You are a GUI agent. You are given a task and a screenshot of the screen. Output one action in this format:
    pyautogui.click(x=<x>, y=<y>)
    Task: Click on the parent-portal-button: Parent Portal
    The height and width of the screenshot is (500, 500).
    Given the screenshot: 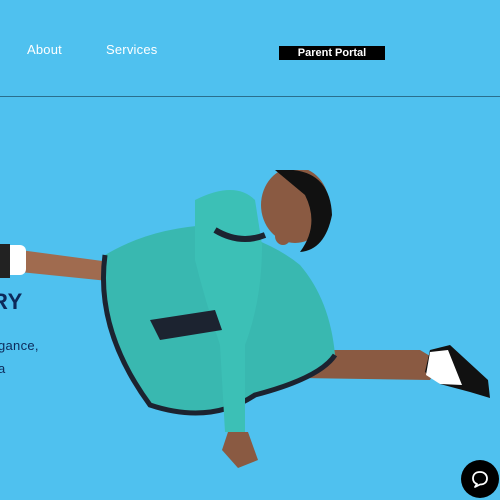 What is the action you would take?
    pyautogui.click(x=332, y=53)
    